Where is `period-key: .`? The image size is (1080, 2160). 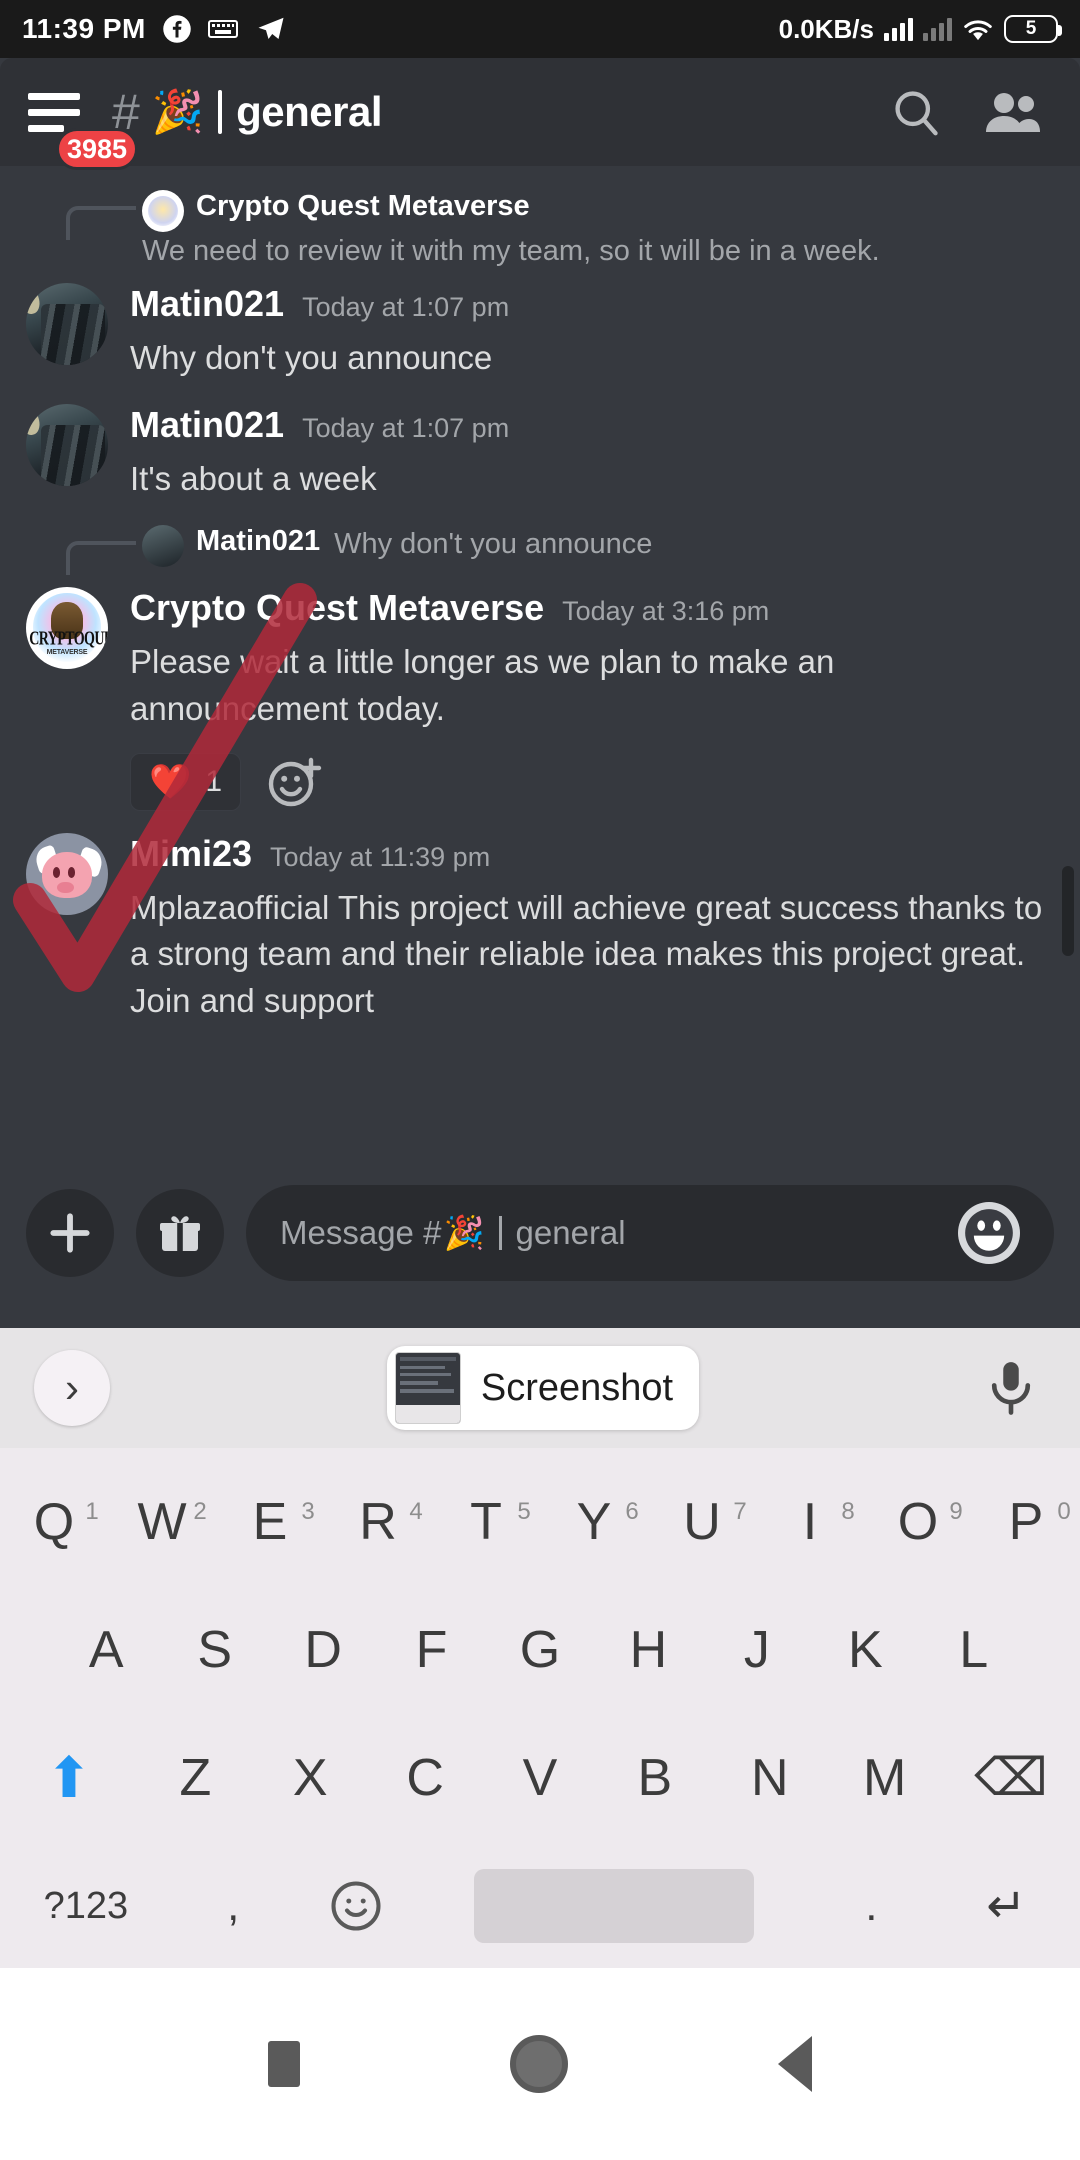
period-key: . is located at coordinates (871, 1906).